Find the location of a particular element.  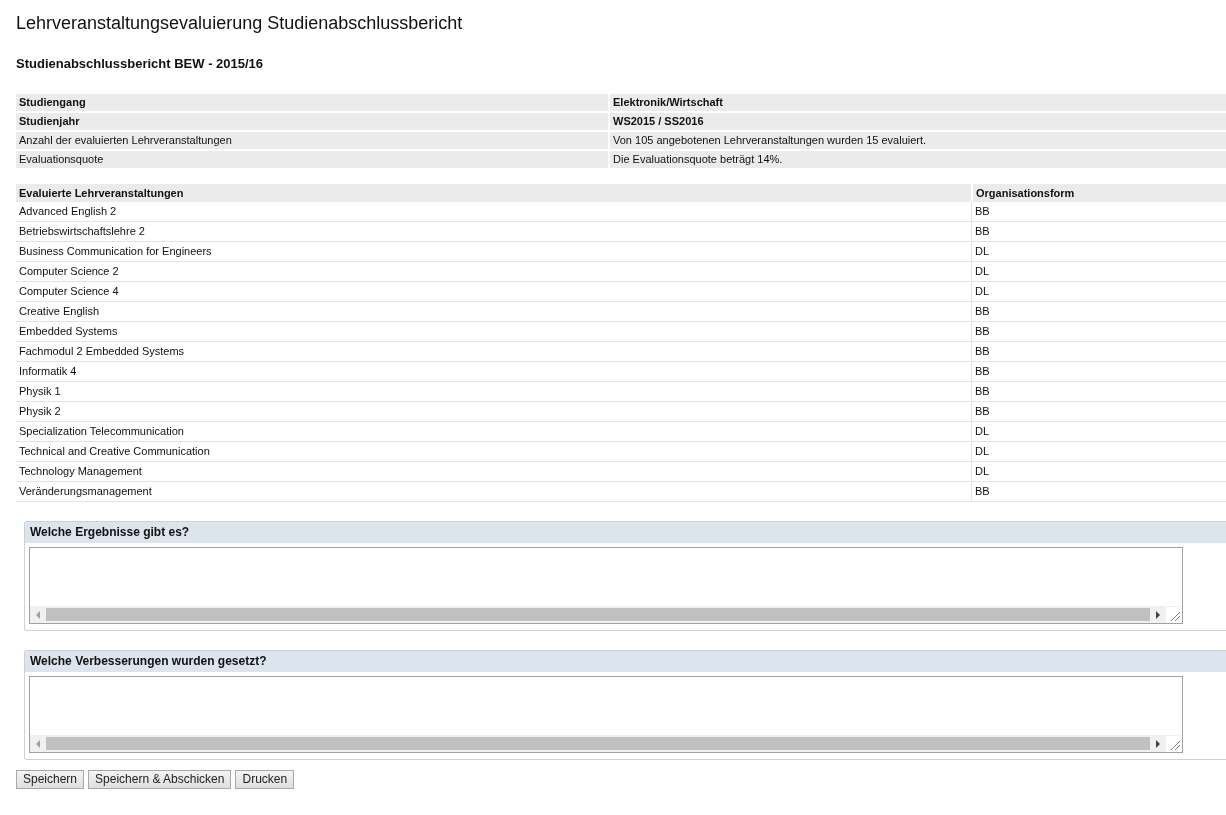

summary-value: Die Evaluationsquote beträgt 14%. is located at coordinates (698, 159).